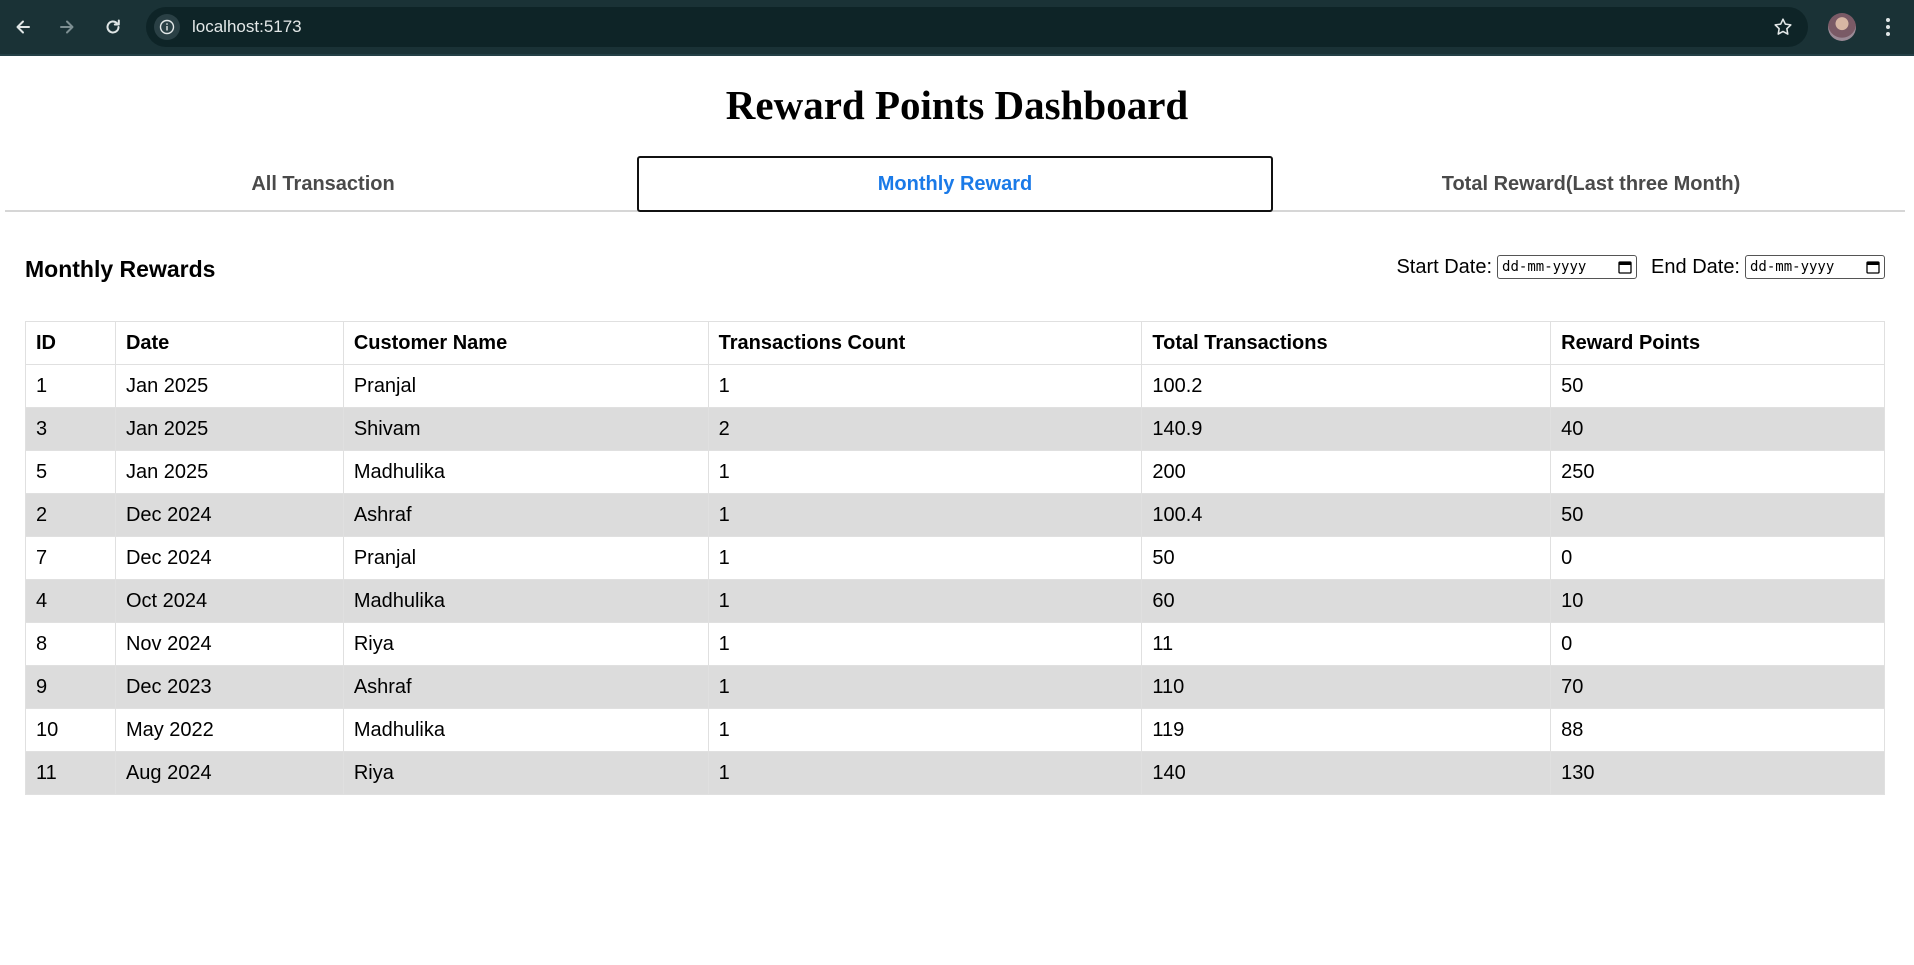 This screenshot has width=1914, height=965. Describe the element at coordinates (1717, 429) in the screenshot. I see `cell-reward-points: 40` at that location.